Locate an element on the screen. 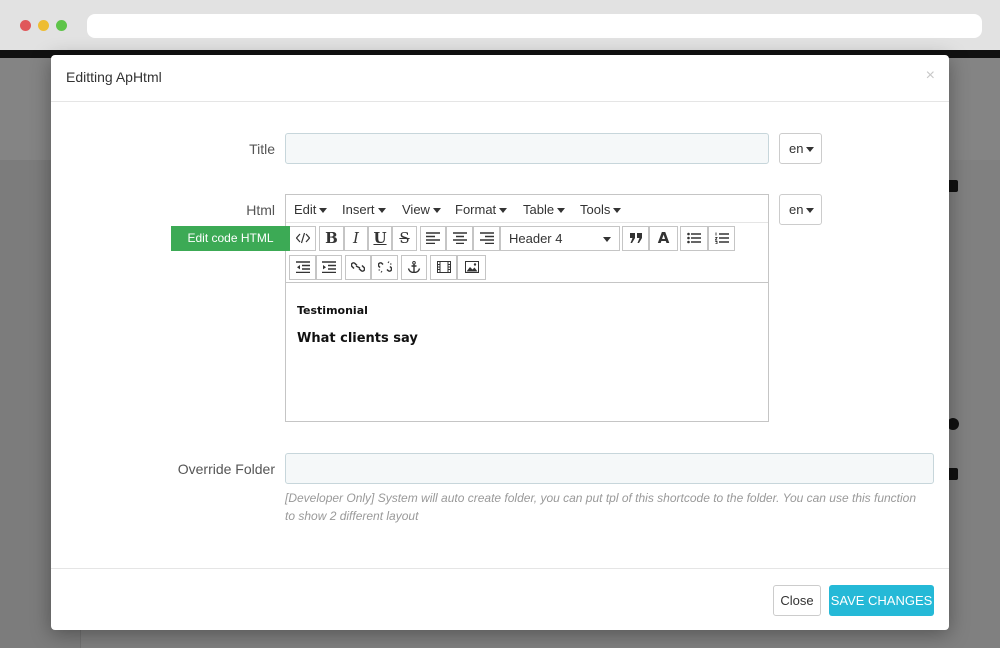  underline-icon: U is located at coordinates (380, 238).